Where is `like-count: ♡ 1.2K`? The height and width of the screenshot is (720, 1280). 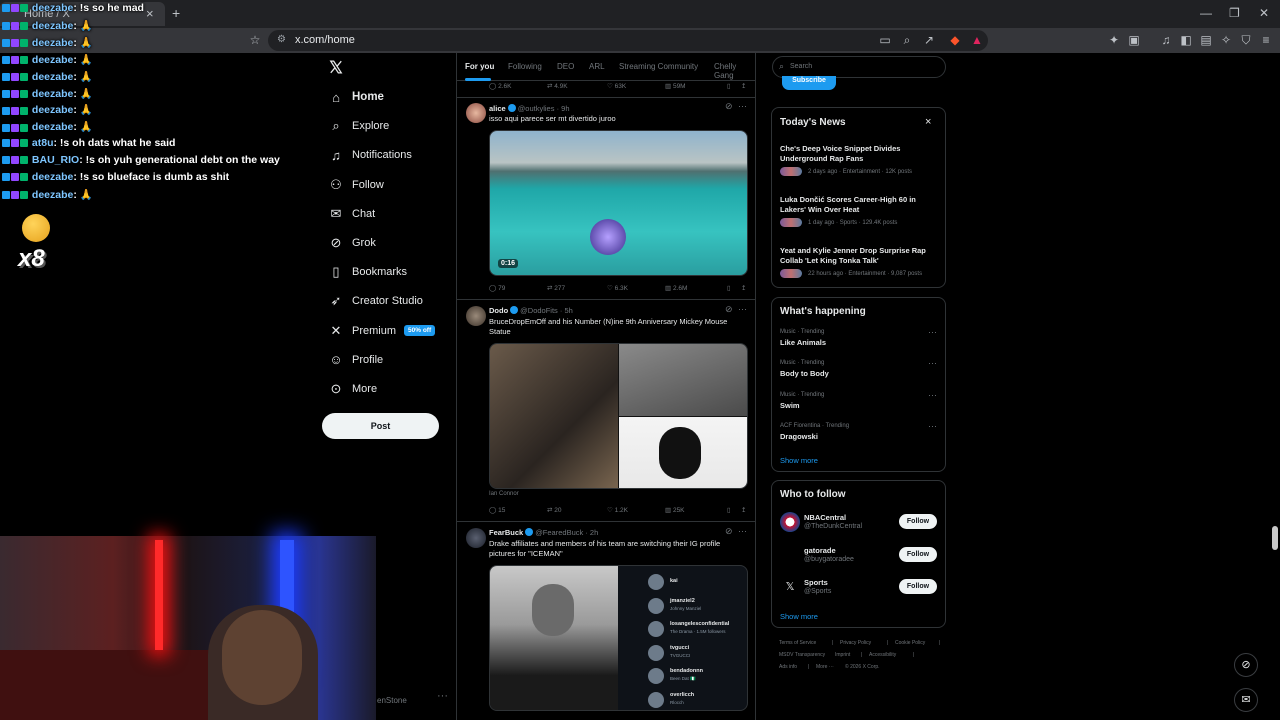 like-count: ♡ 1.2K is located at coordinates (617, 510).